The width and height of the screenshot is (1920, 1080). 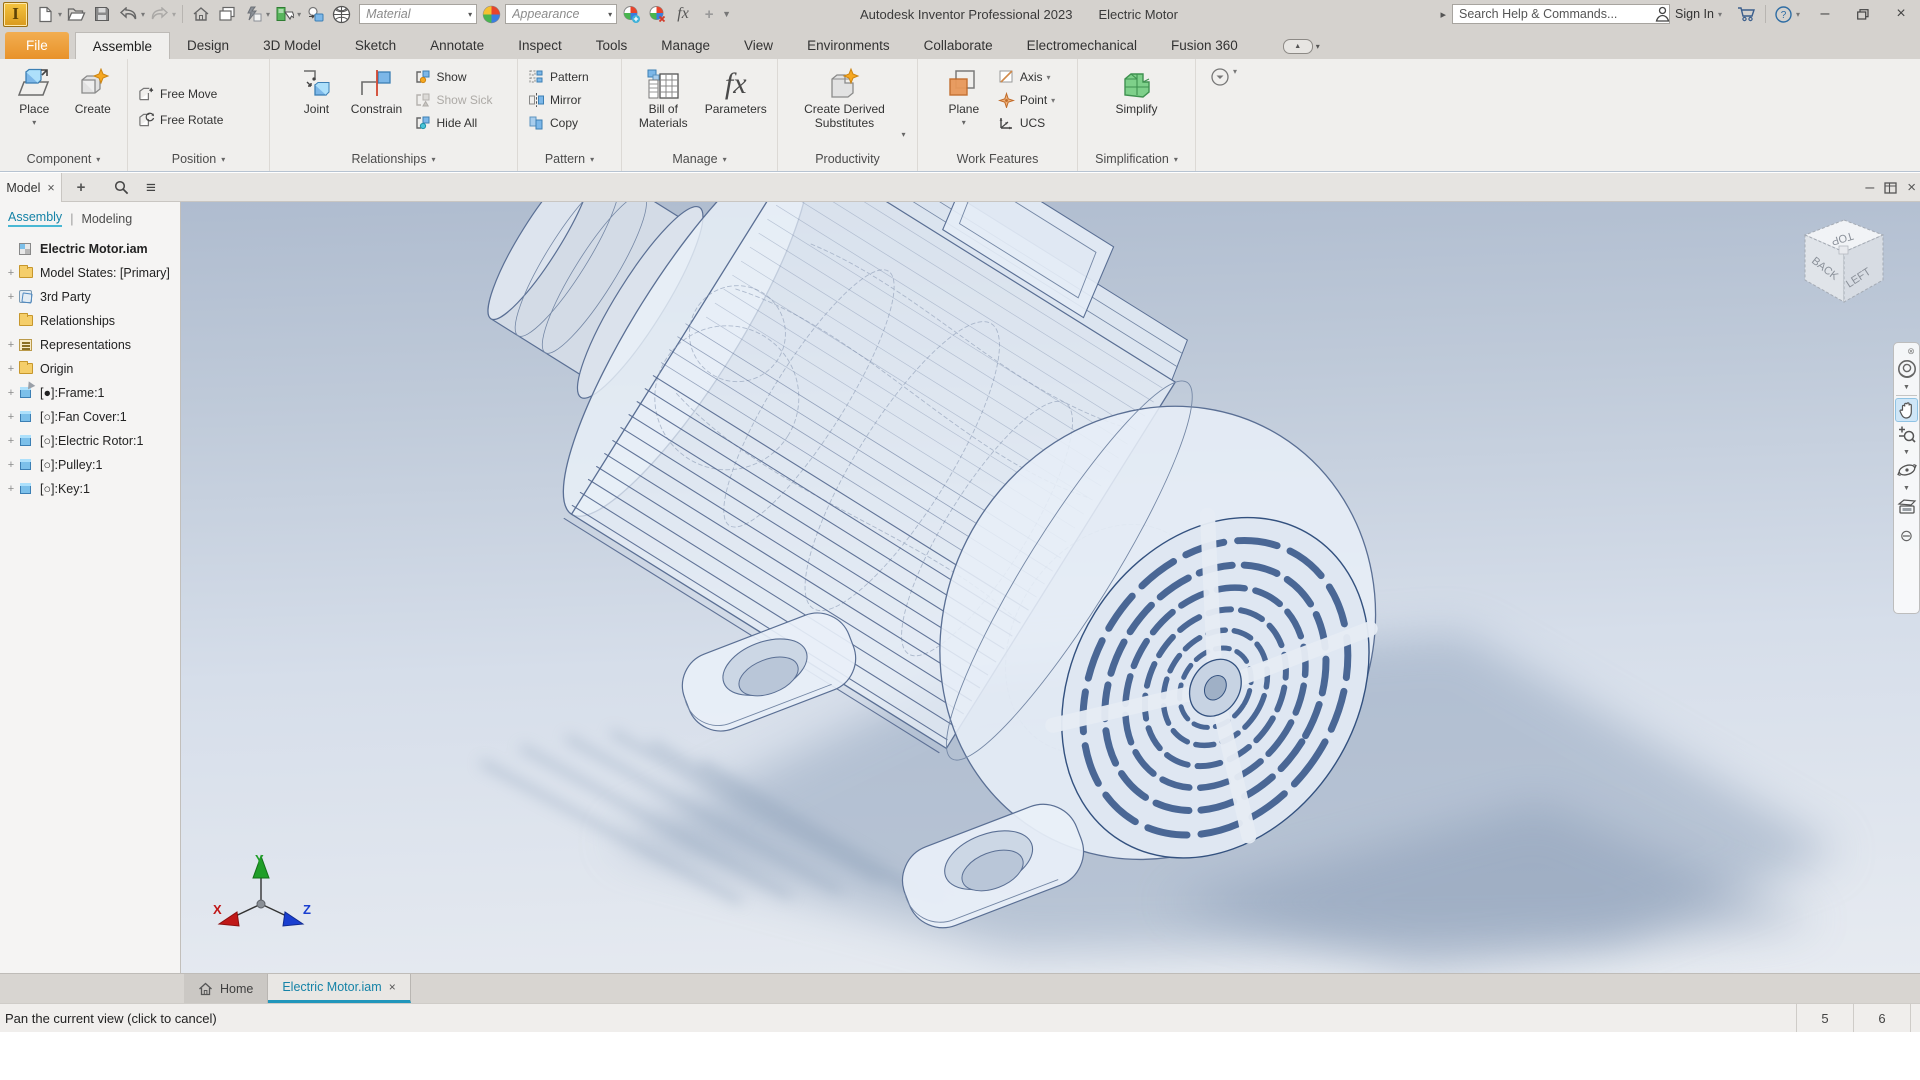 What do you see at coordinates (90, 297) in the screenshot?
I see `tree-item-3rd-party: + 3rd Party` at bounding box center [90, 297].